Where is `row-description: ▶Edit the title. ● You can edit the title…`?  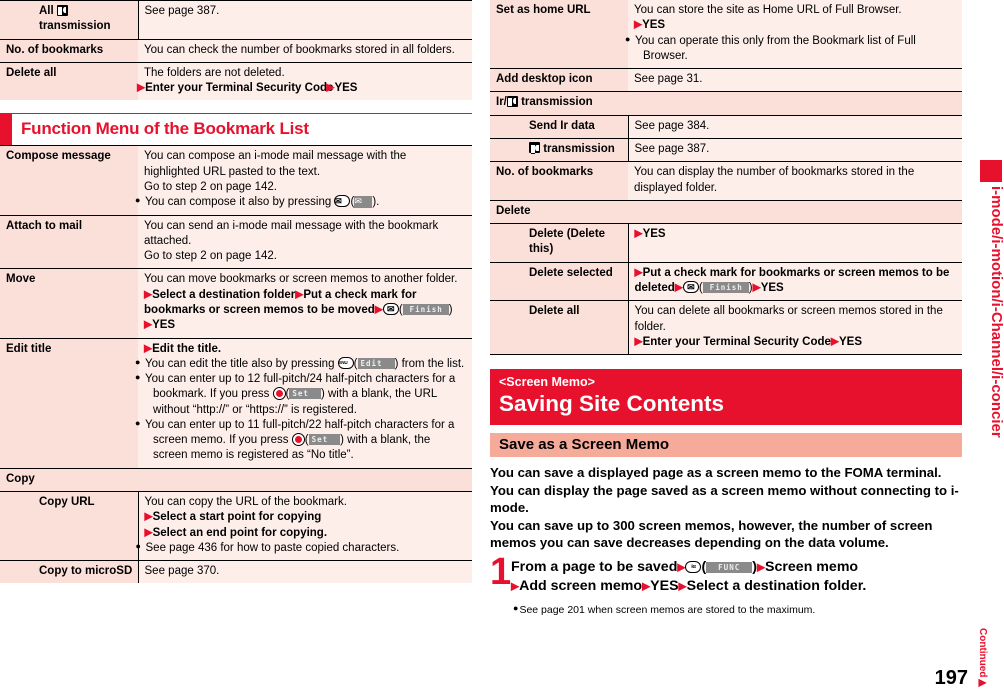 row-description: ▶Edit the title. ● You can edit the title… is located at coordinates (303, 403).